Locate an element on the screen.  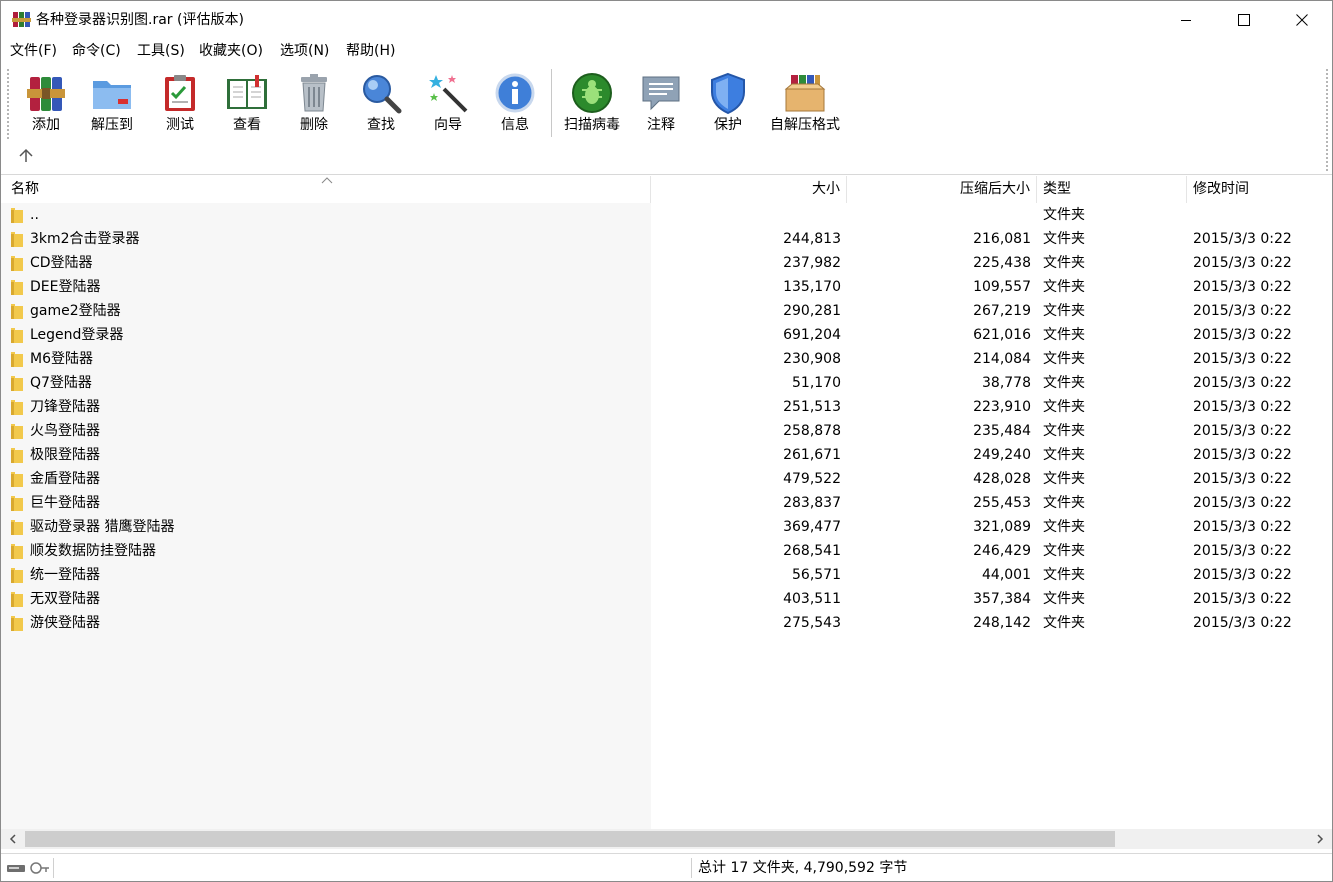
column-type: 类型 is located at coordinates (1112, 189).